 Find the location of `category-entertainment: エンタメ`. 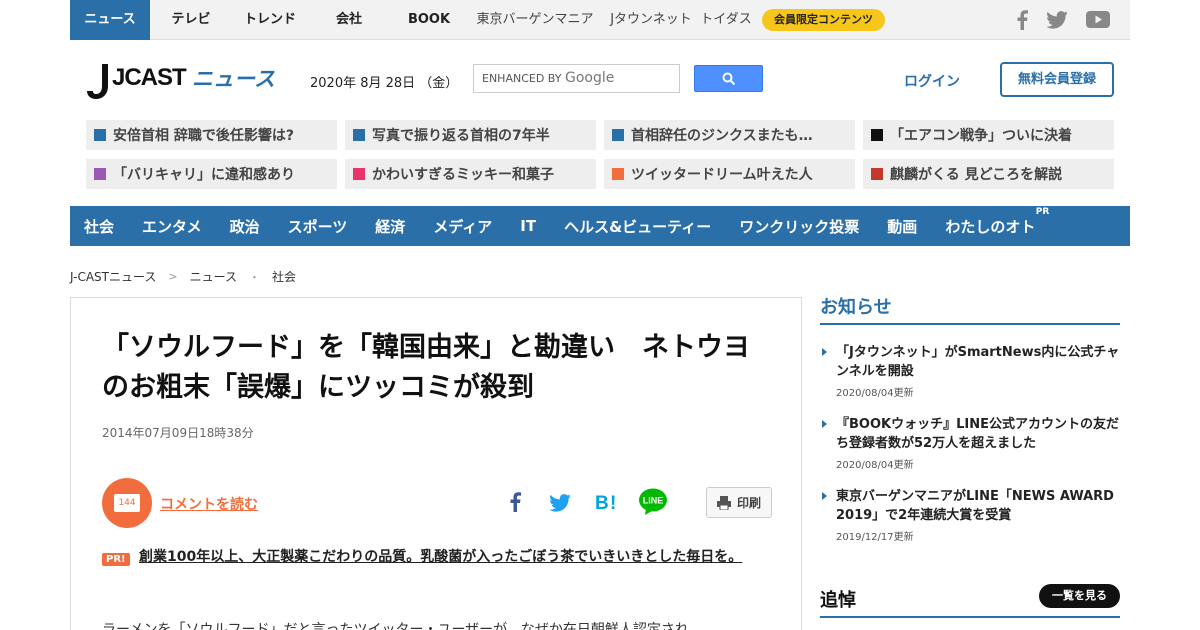

category-entertainment: エンタメ is located at coordinates (172, 226).